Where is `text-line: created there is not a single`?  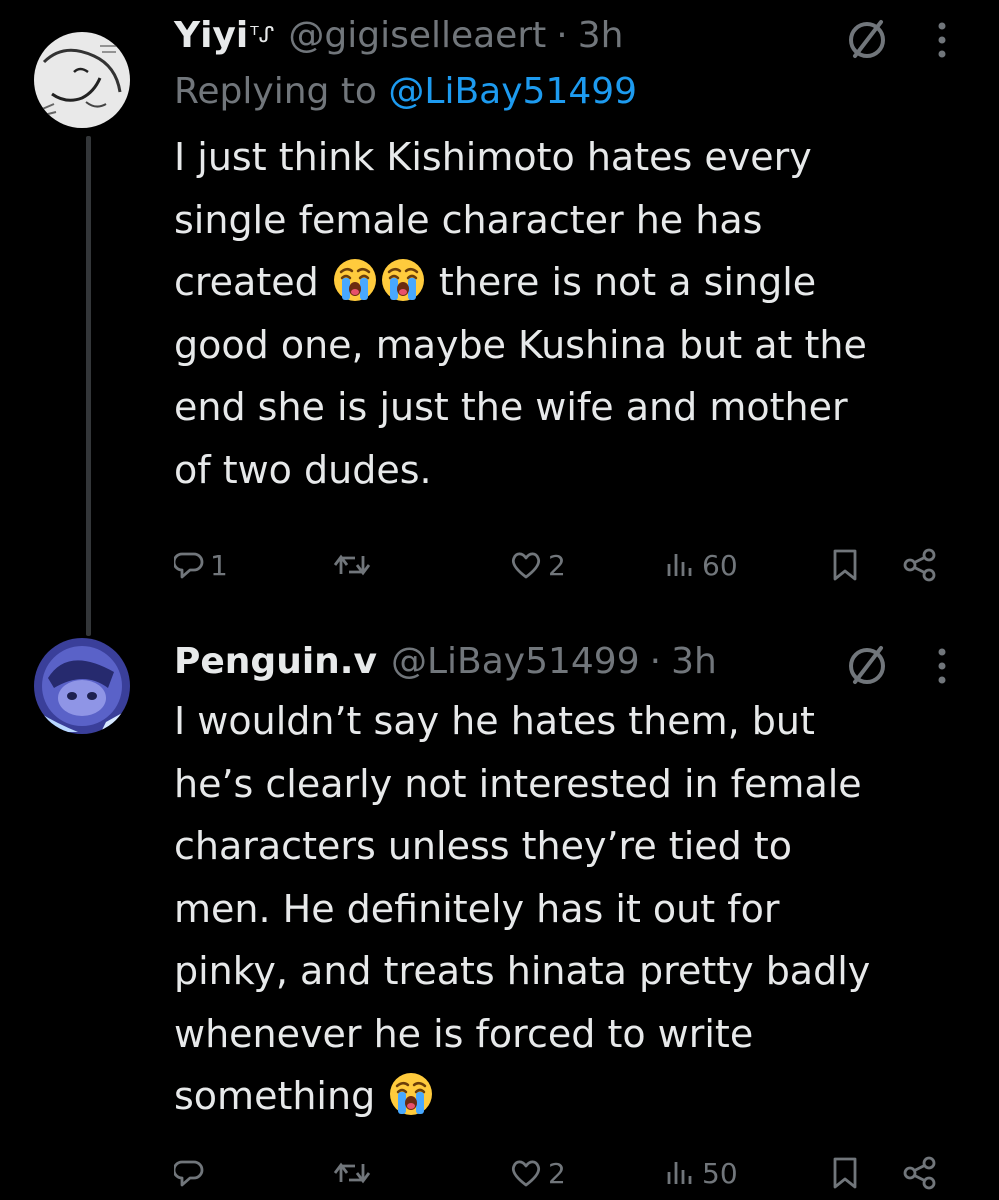 text-line: created there is not a single is located at coordinates (566, 282).